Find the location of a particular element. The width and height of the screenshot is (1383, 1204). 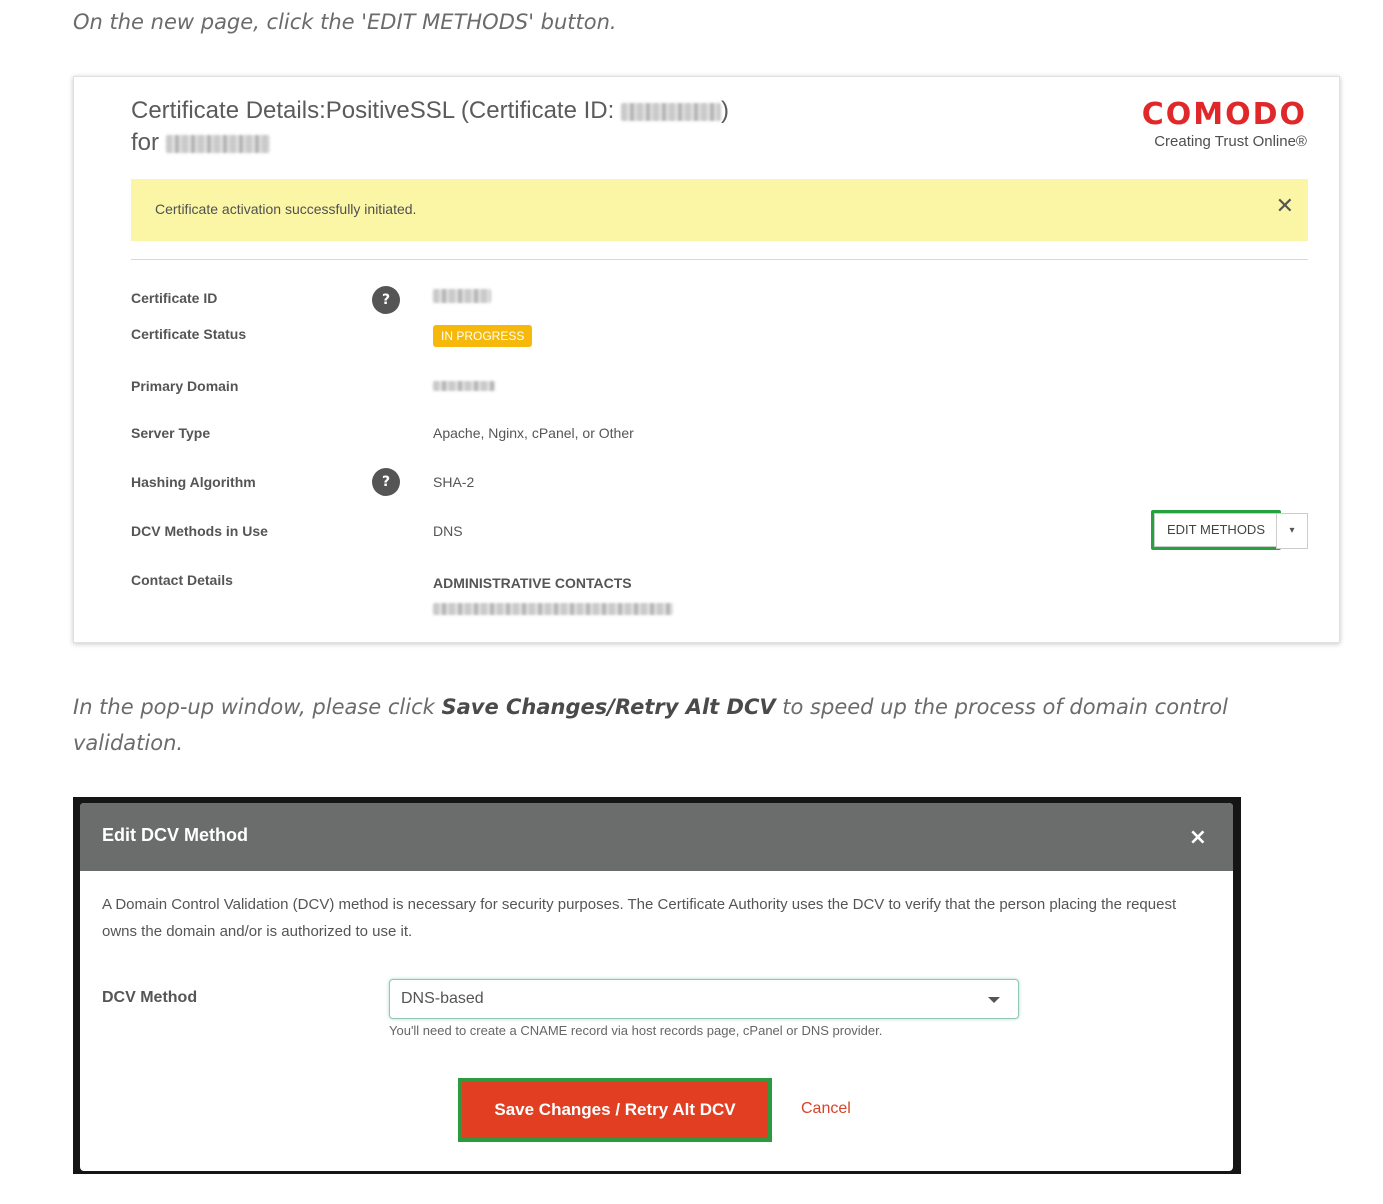

server-type-value: Apache, Nginx, cPanel, or Other is located at coordinates (533, 433).